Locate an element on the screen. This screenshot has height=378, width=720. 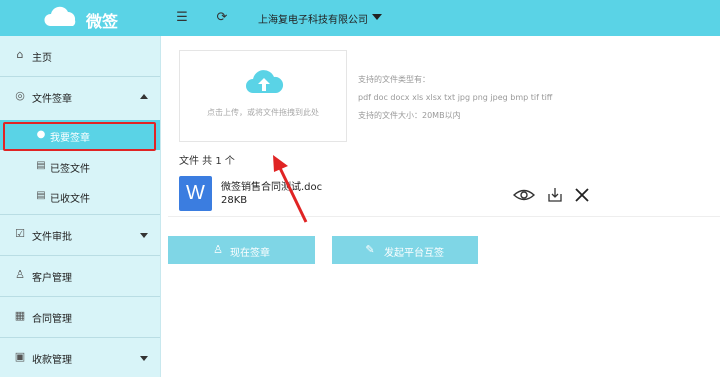
sidebar-item-file-approval: ☑ 文件审批 is located at coordinates (80, 235).